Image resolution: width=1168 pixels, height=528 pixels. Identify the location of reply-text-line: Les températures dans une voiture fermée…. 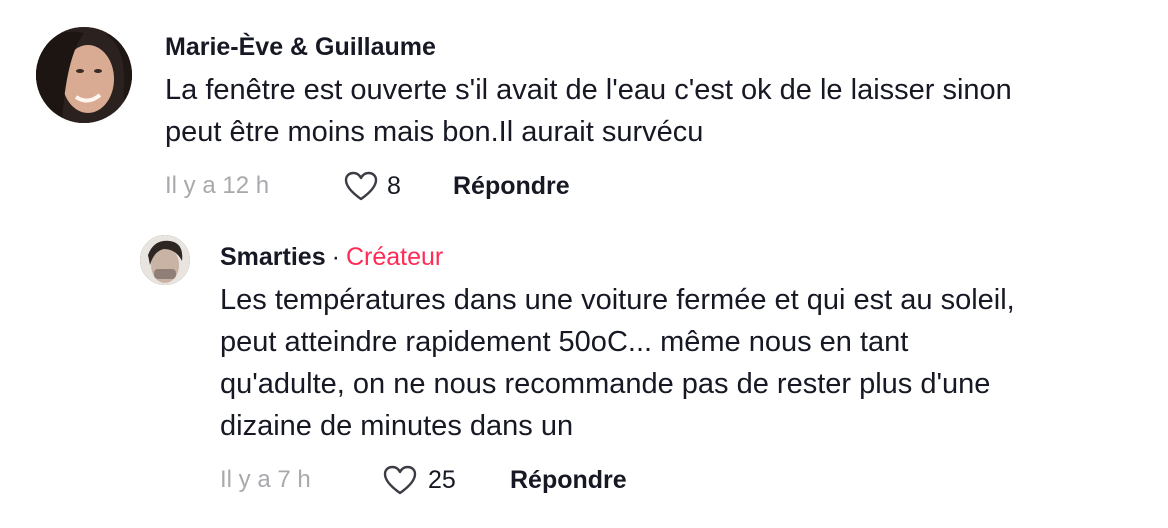
(617, 300).